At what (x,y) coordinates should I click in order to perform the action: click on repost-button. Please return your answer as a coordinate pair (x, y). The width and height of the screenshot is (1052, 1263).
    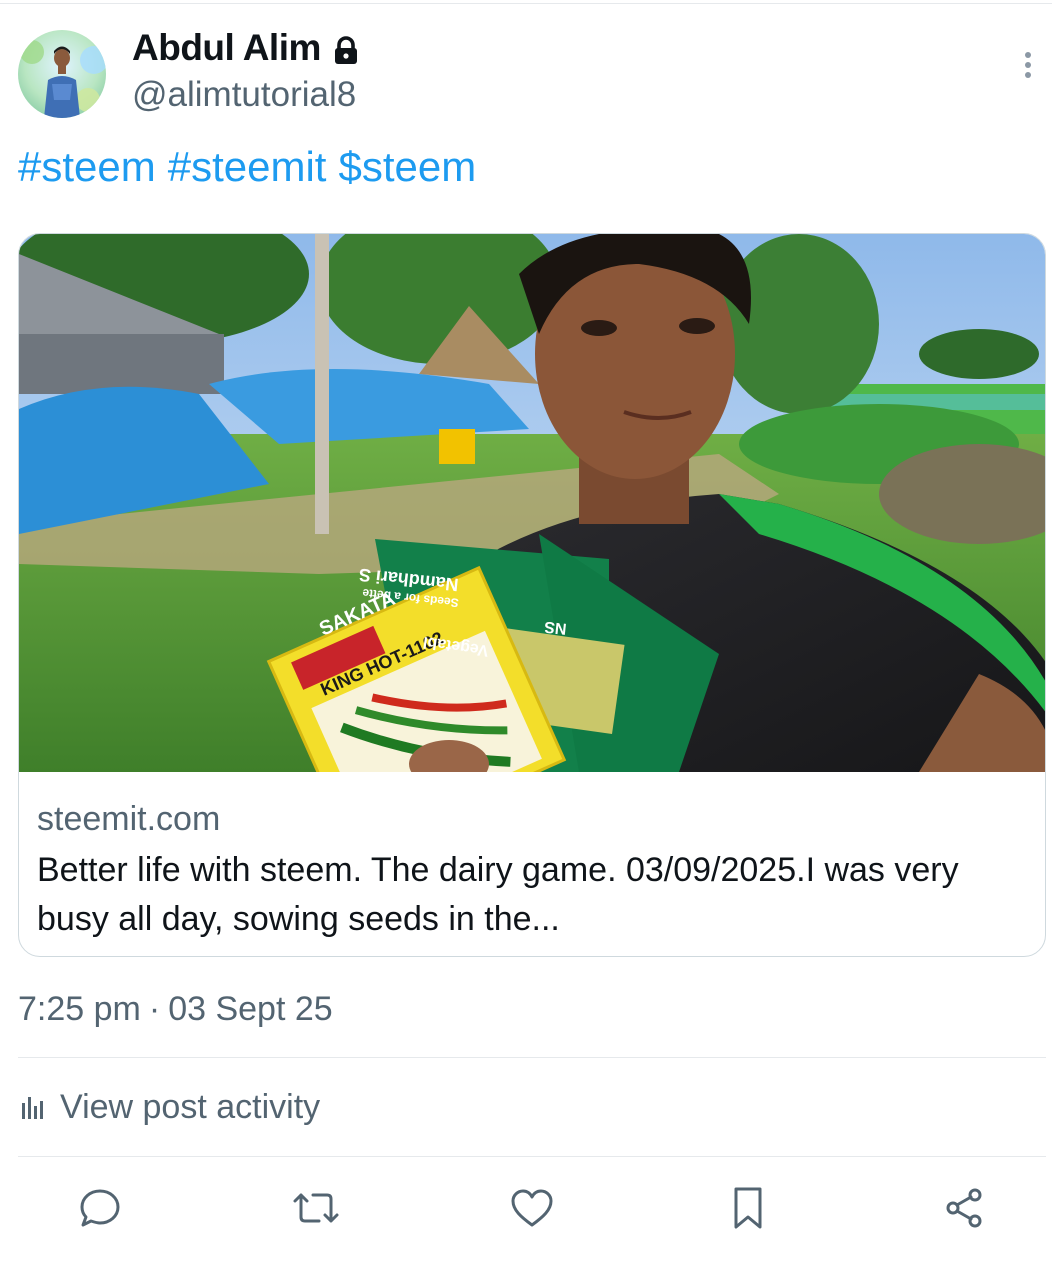
    Looking at the image, I should click on (316, 1208).